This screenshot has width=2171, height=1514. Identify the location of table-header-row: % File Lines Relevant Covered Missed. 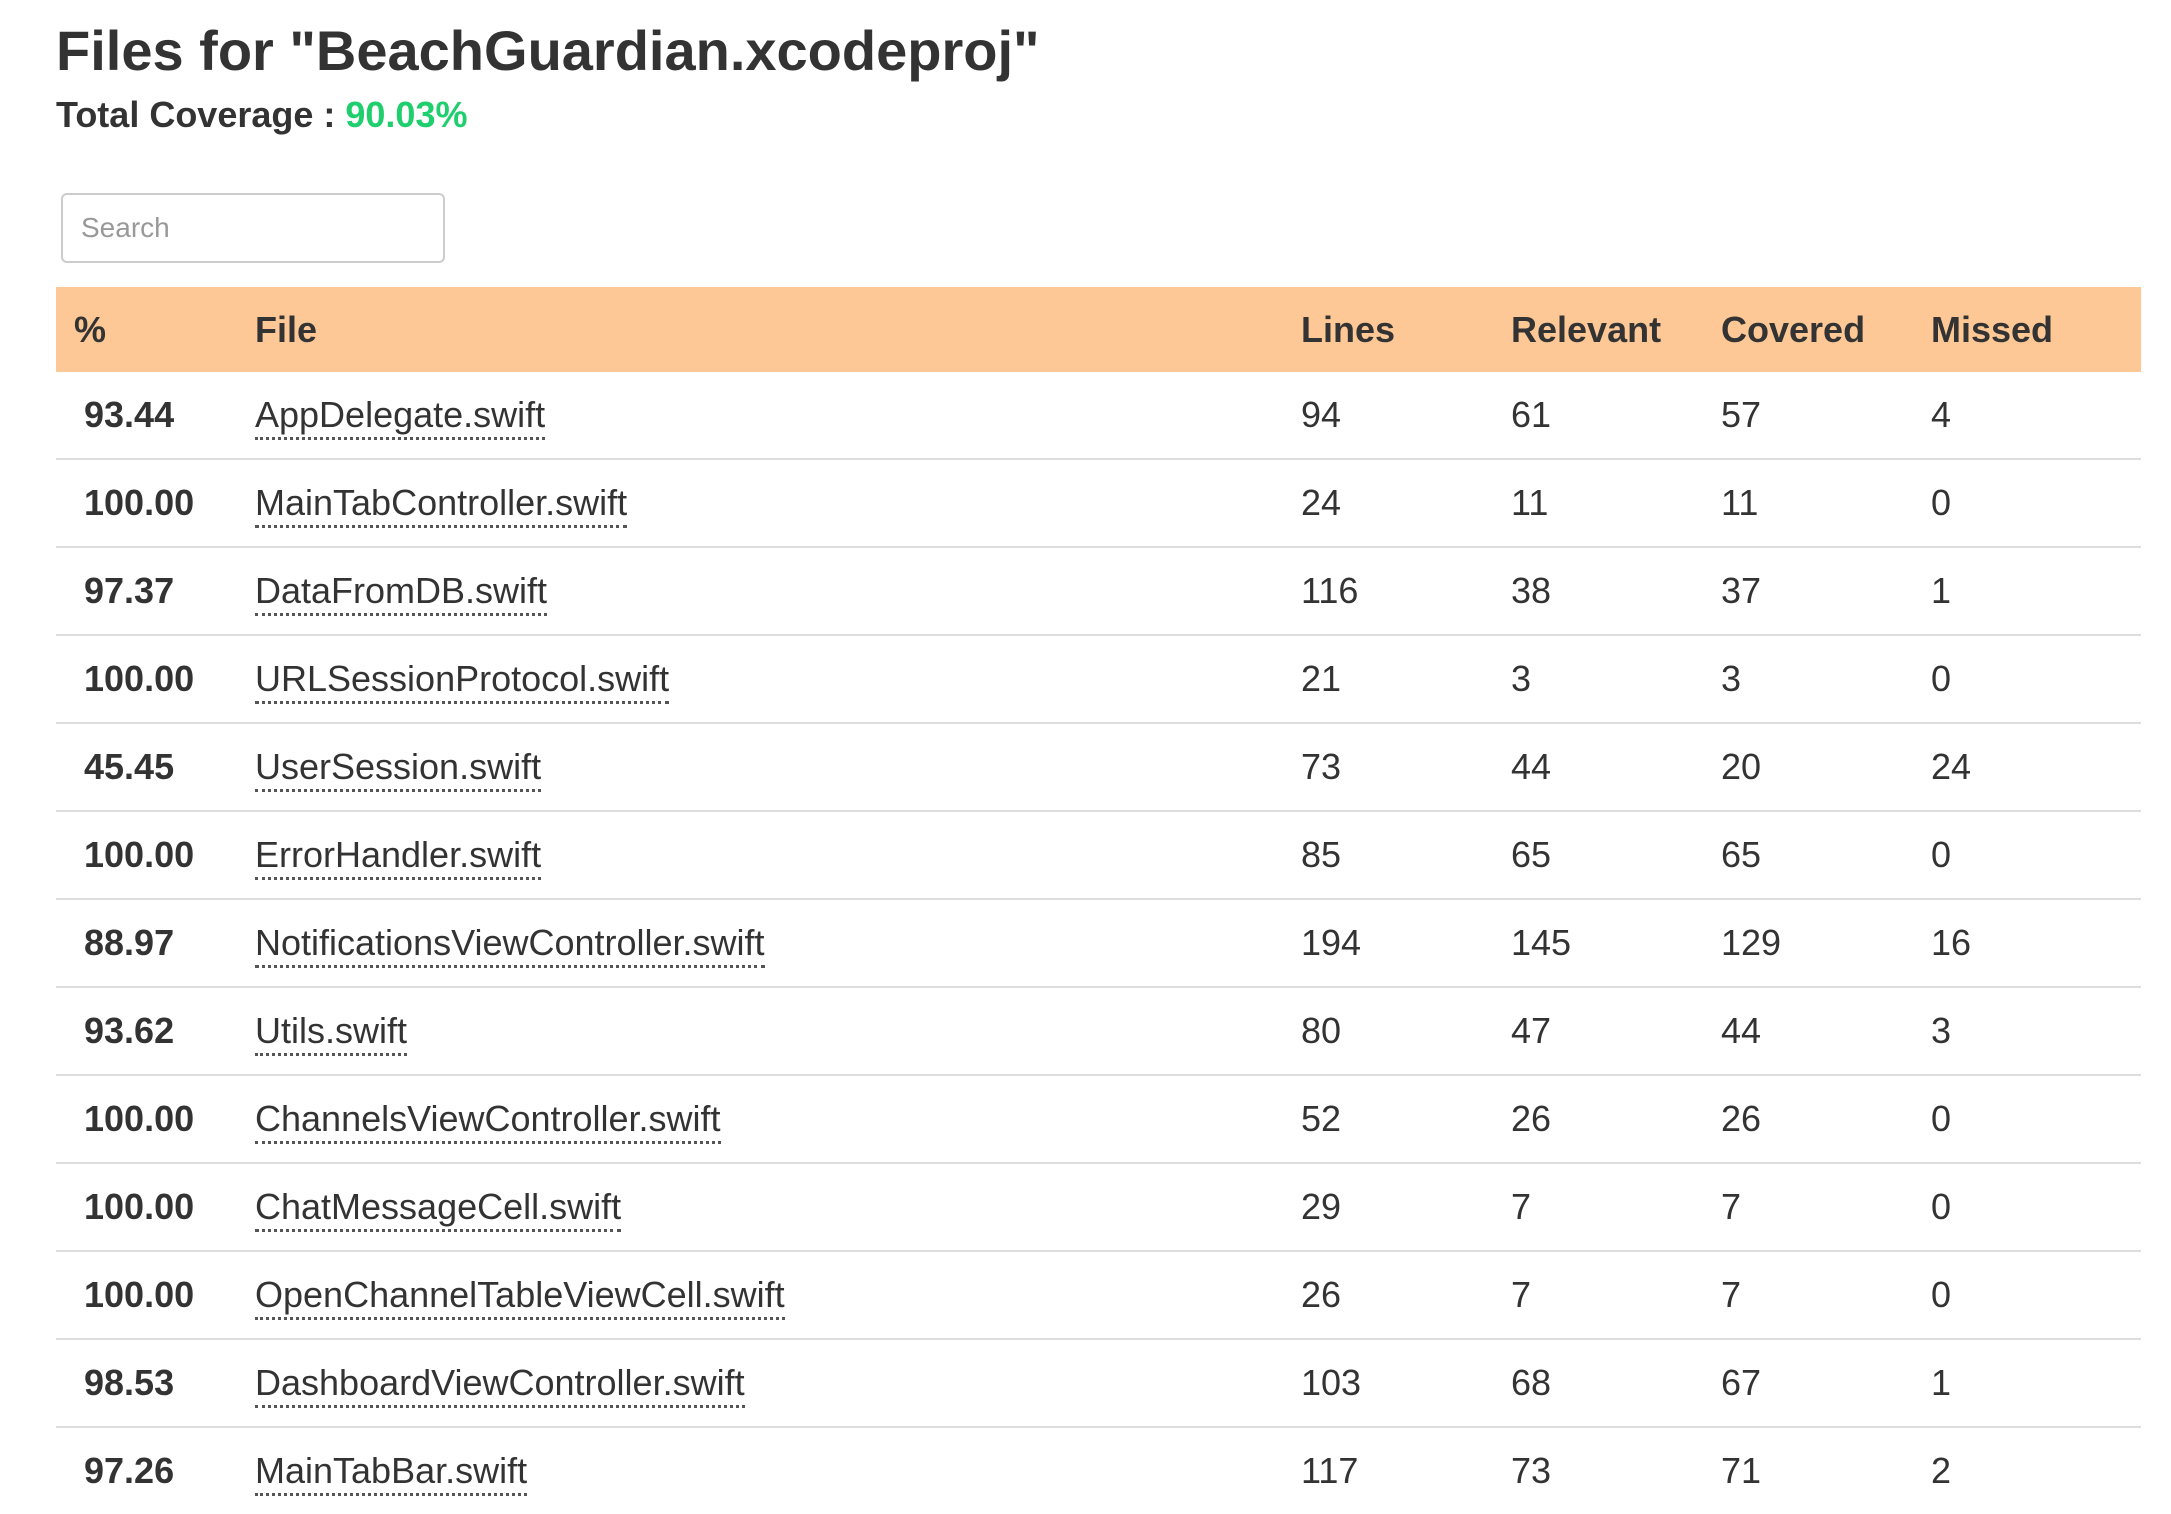
(1098, 329).